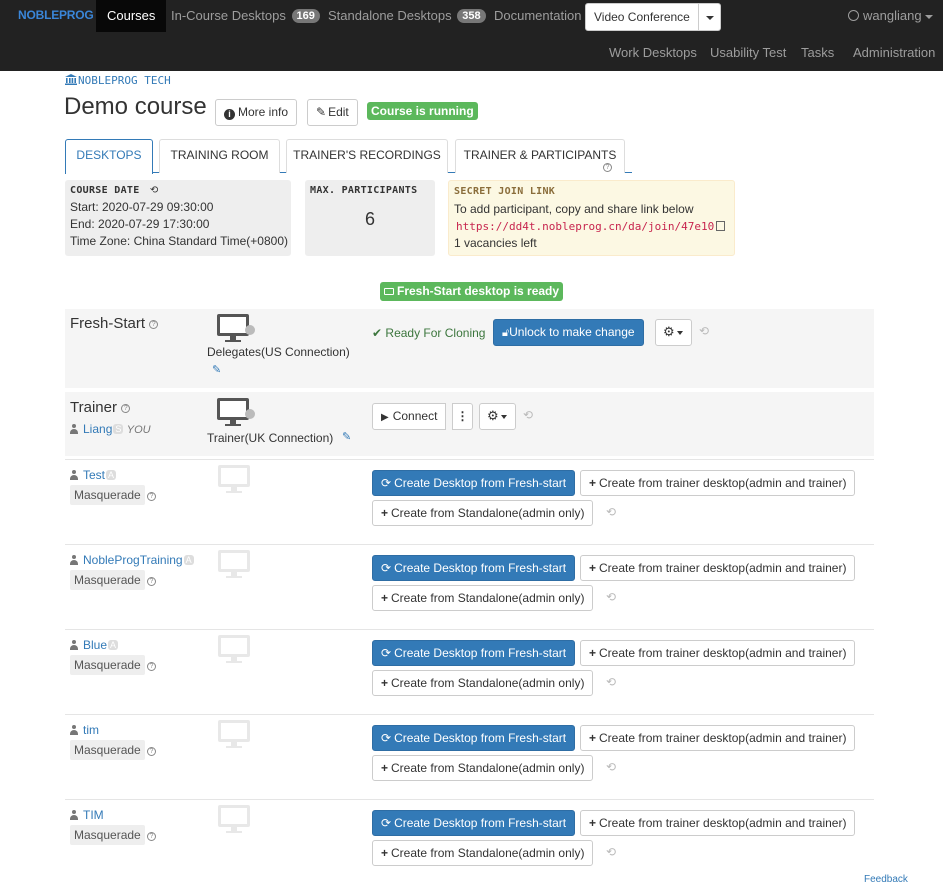 The image size is (943, 885). What do you see at coordinates (84, 730) in the screenshot?
I see `participant-name: tim` at bounding box center [84, 730].